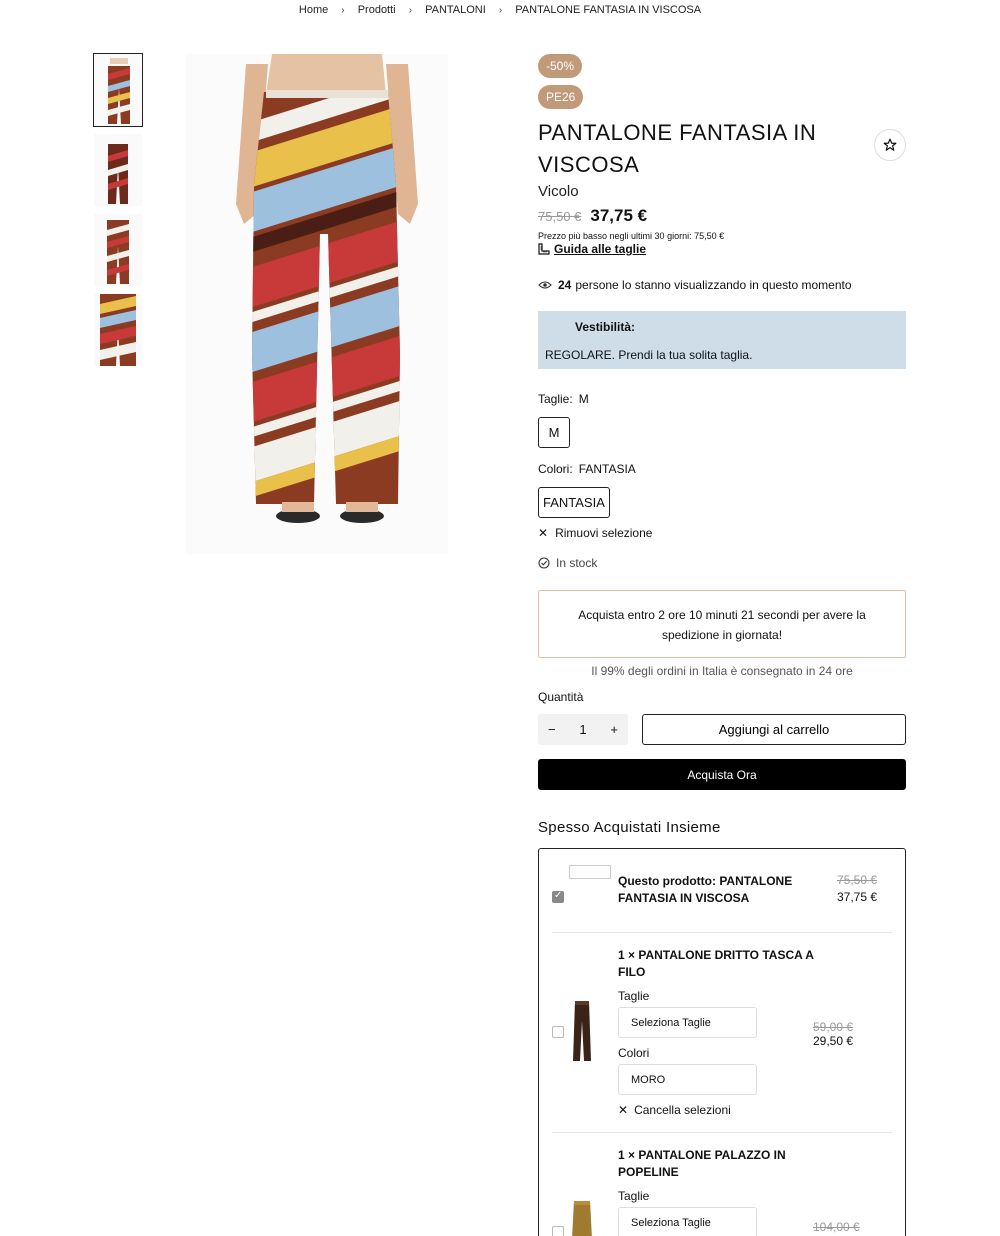 This screenshot has width=1000, height=1236. What do you see at coordinates (574, 502) in the screenshot?
I see `color-option-fantasia: FANTASIA` at bounding box center [574, 502].